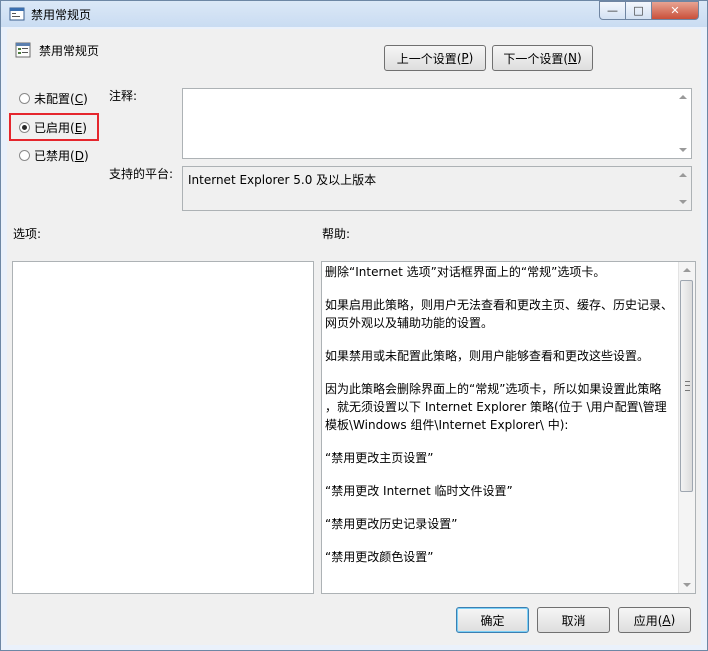  Describe the element at coordinates (683, 150) in the screenshot. I see `comment-scroll-down-icon` at that location.